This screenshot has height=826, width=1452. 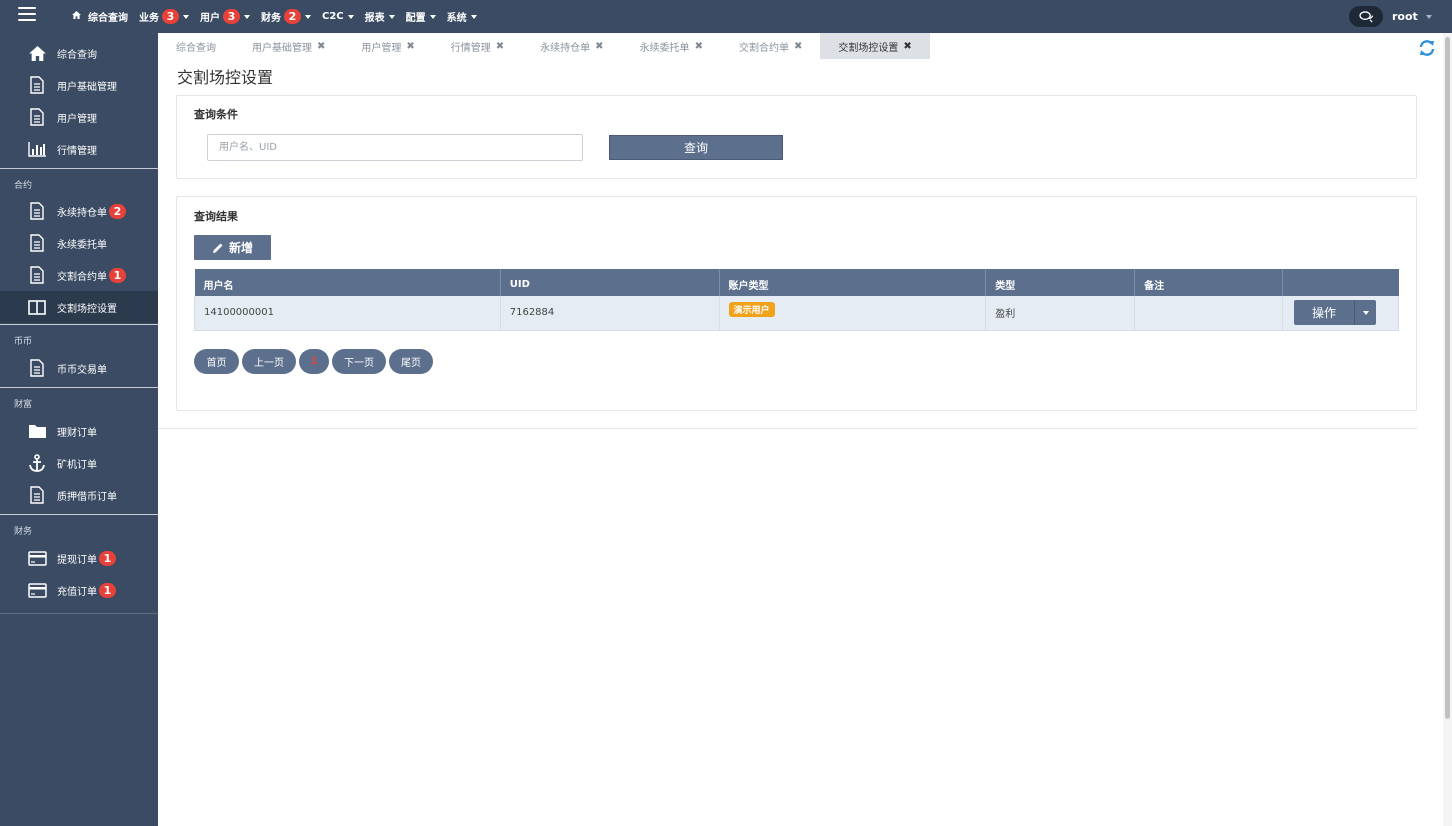 I want to click on sidebar-item-user-manage: 用户管理, so click(x=79, y=117).